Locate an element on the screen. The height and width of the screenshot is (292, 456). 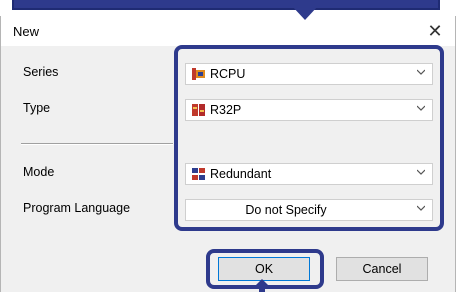
close-icon: ✕ is located at coordinates (435, 31).